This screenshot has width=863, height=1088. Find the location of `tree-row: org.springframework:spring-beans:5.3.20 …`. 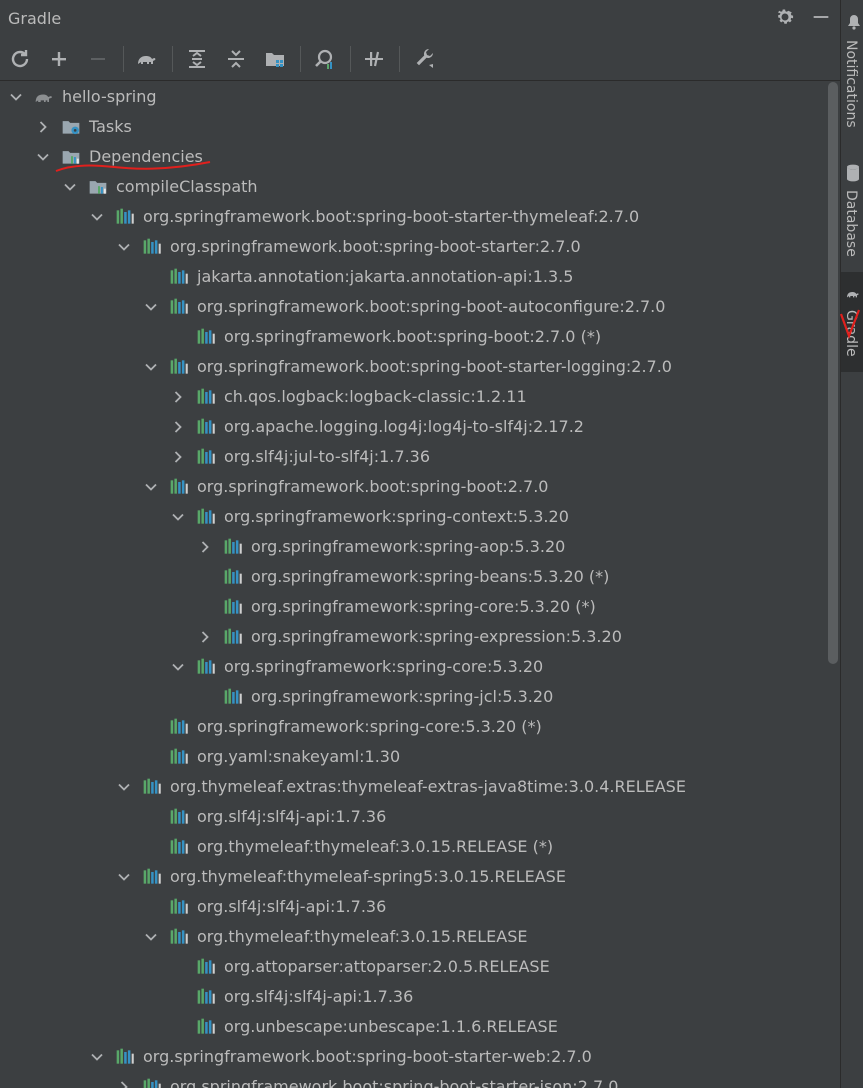

tree-row: org.springframework:spring-beans:5.3.20 … is located at coordinates (413, 577).